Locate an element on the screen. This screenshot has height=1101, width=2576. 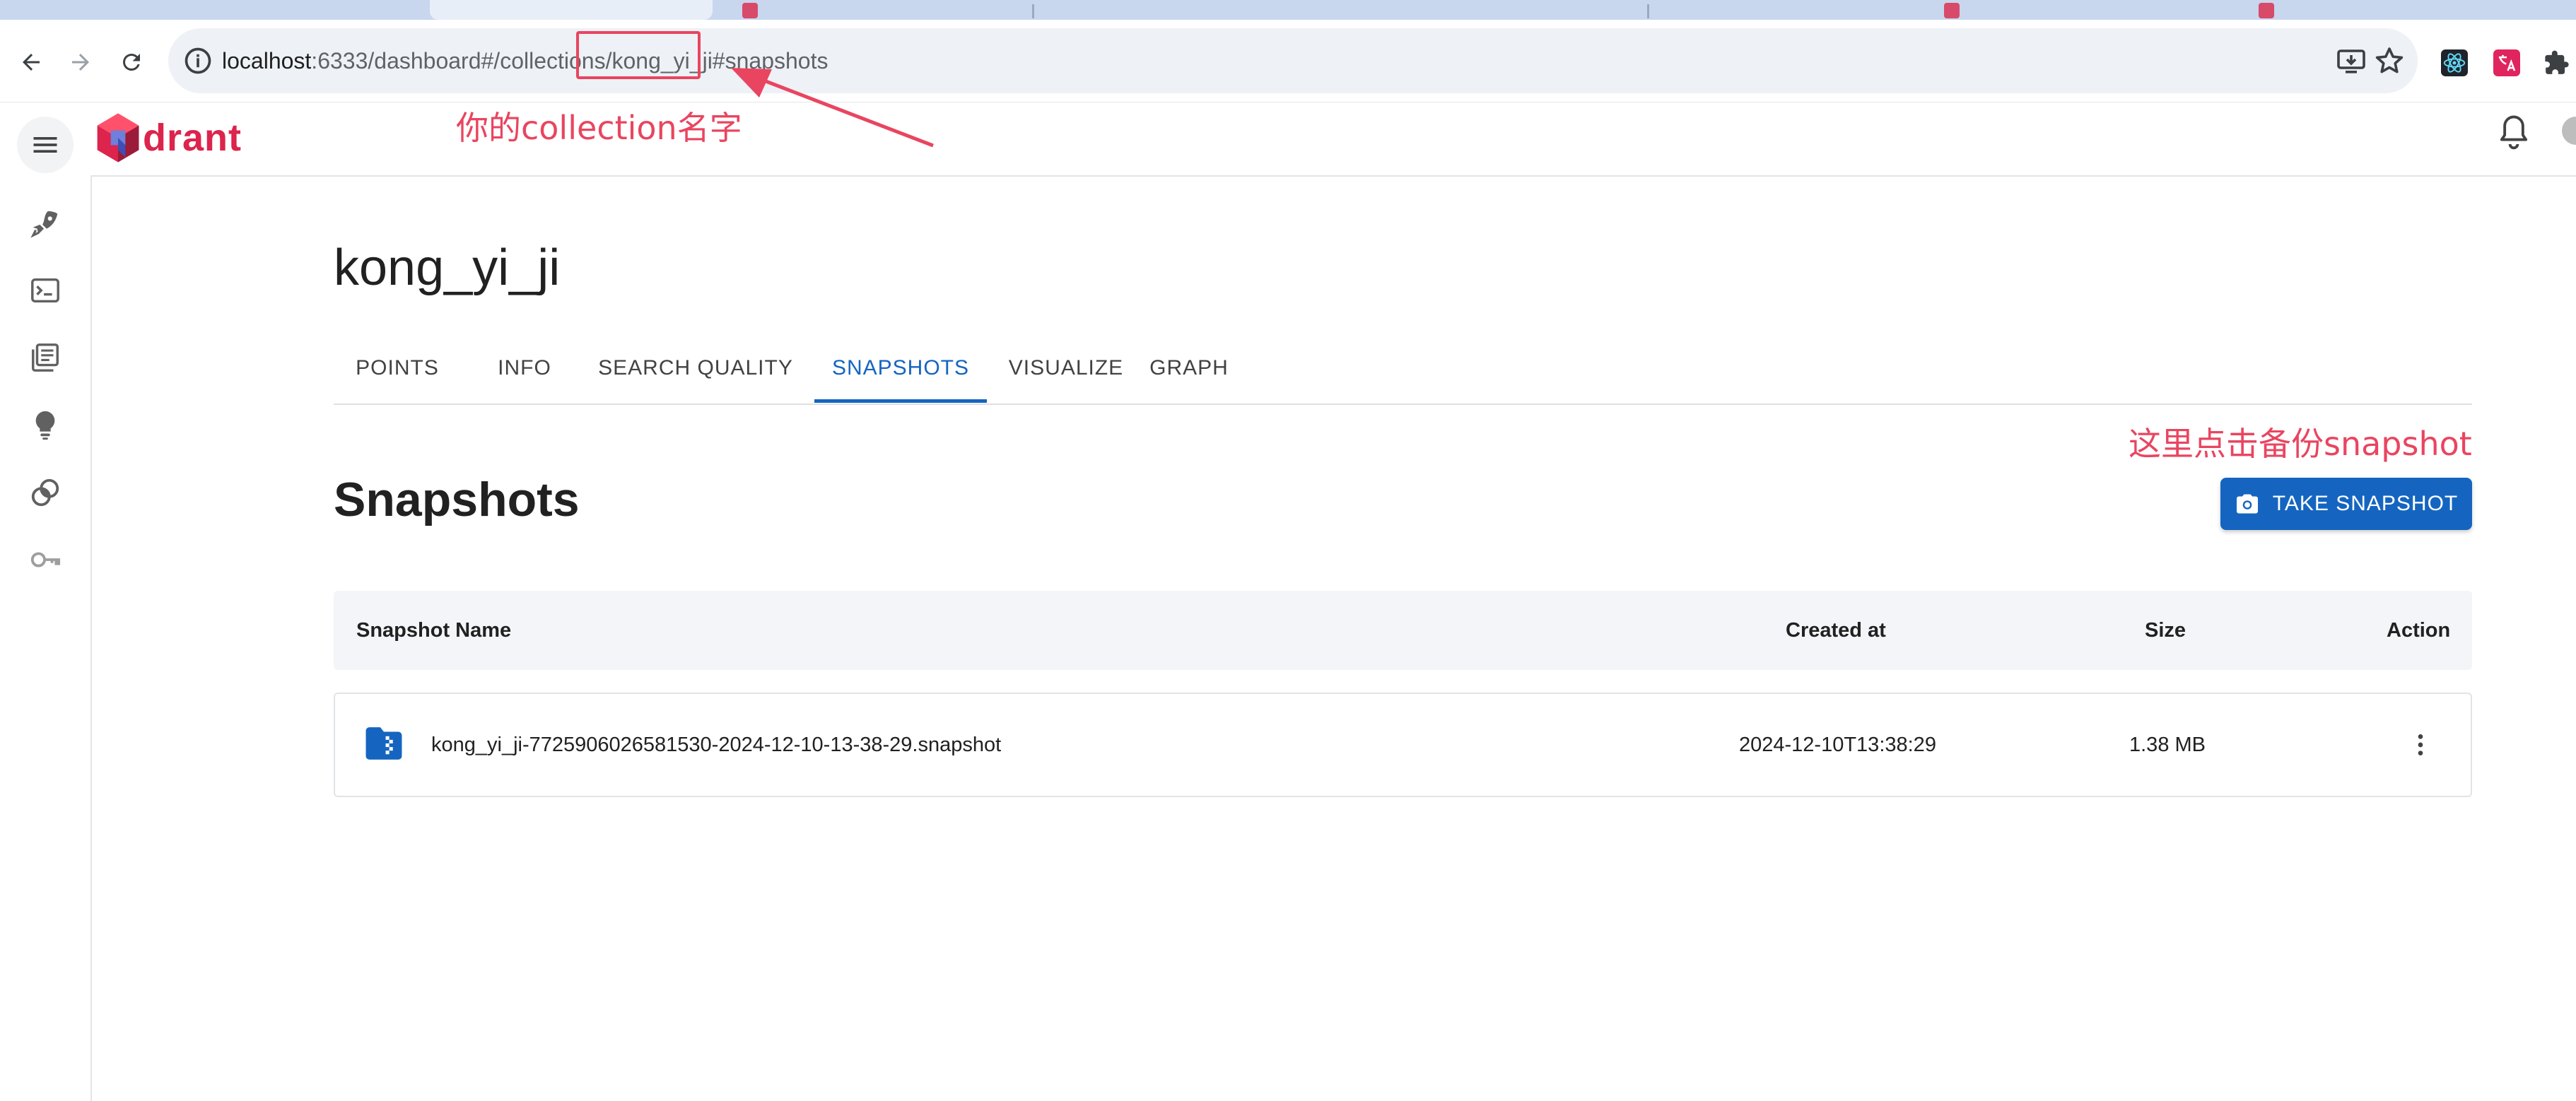
library-icon is located at coordinates (45, 357).